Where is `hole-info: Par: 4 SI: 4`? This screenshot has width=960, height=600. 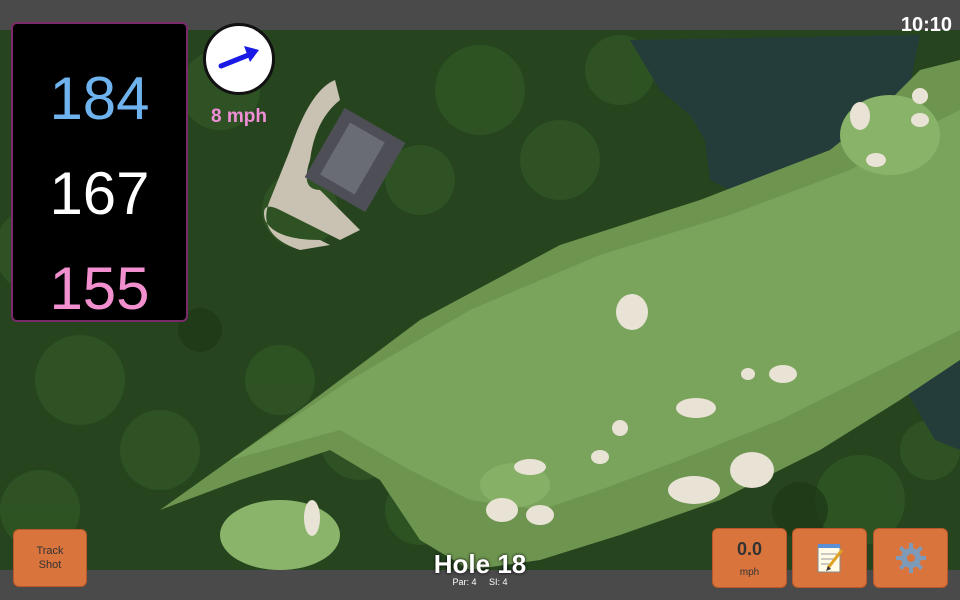
hole-info: Par: 4 SI: 4 is located at coordinates (480, 582).